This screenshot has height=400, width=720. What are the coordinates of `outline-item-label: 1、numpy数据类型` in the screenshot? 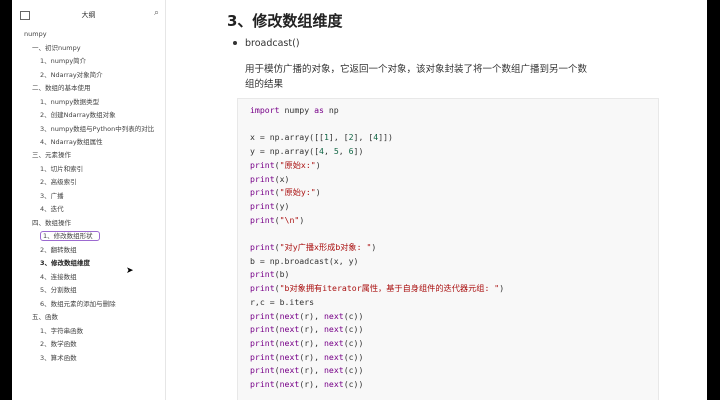 It's located at (70, 101).